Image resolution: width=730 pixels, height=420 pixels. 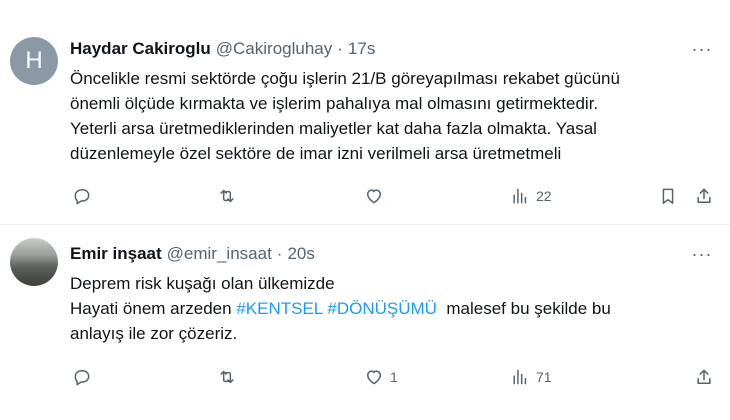 I want to click on like-button, so click(x=377, y=196).